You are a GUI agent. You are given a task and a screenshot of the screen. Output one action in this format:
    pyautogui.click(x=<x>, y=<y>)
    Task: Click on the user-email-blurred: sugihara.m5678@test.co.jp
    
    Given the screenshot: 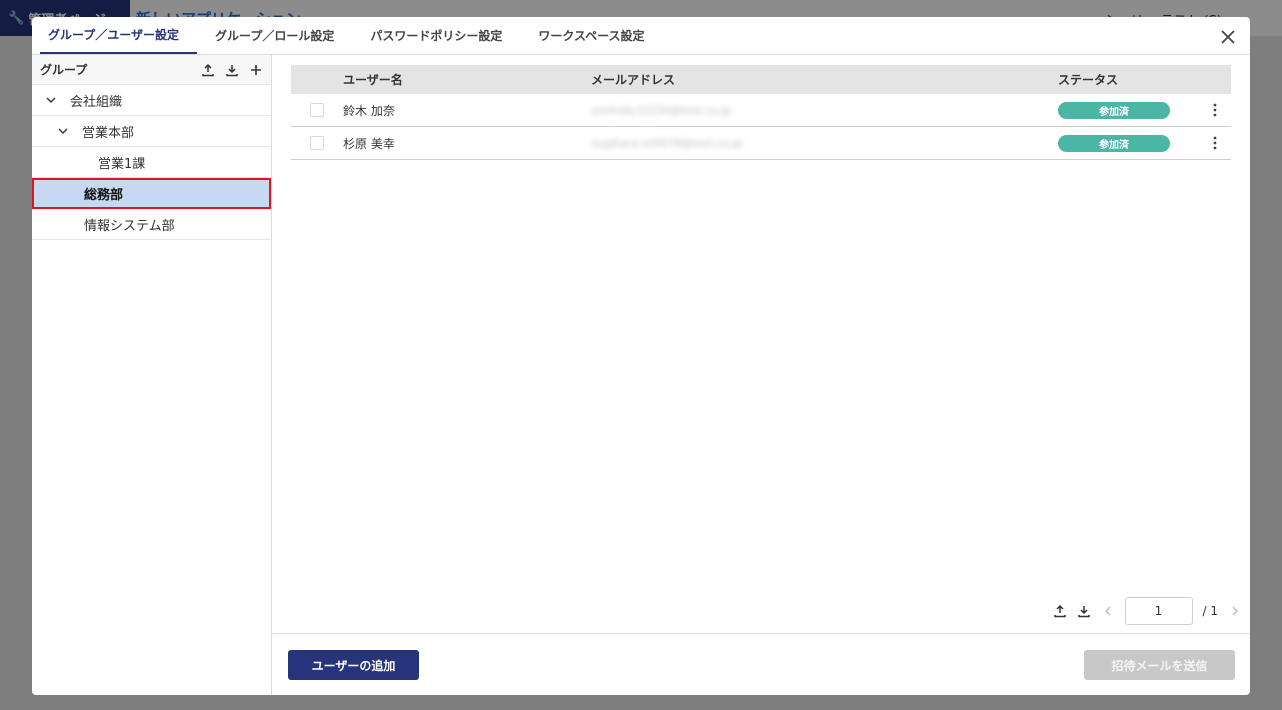 What is the action you would take?
    pyautogui.click(x=667, y=143)
    